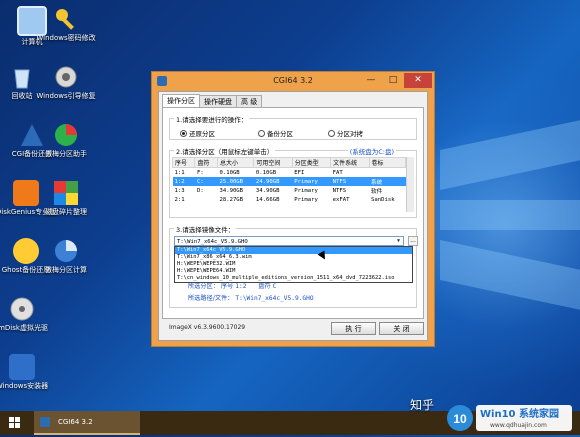 The width and height of the screenshot is (580, 437). I want to click on cell: NTFS, so click(339, 190).